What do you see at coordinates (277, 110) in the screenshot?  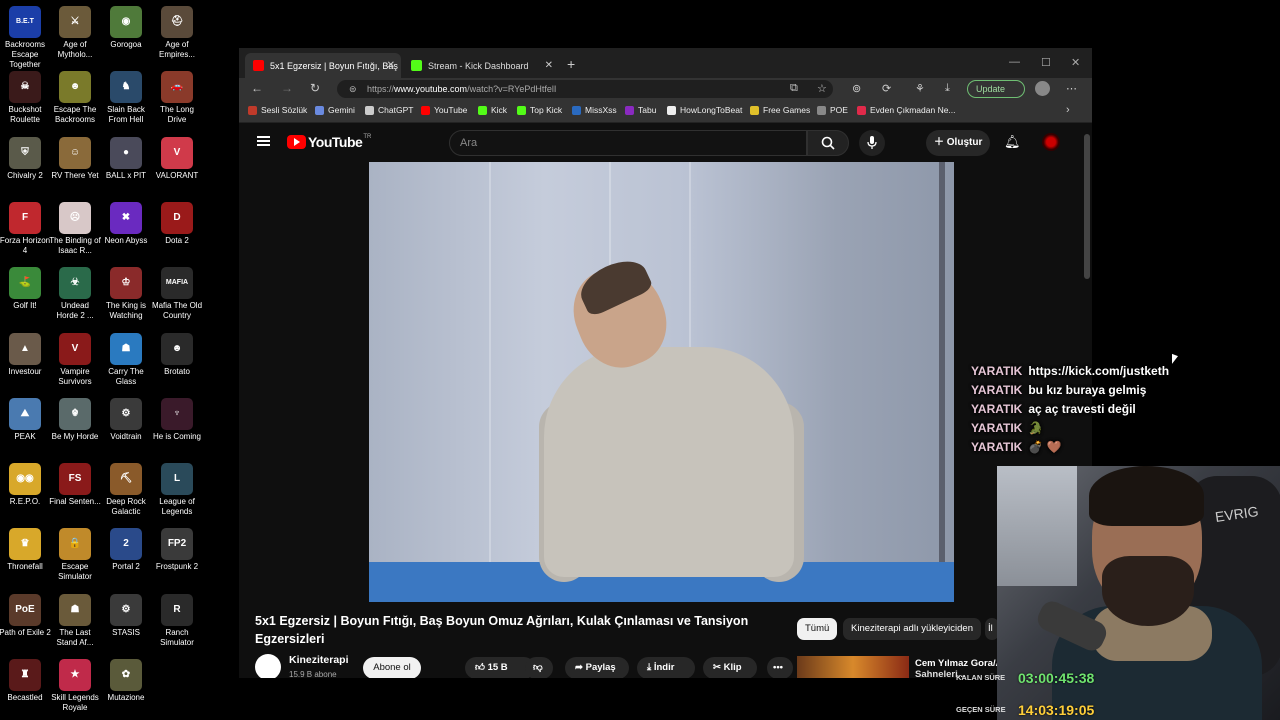 I see `bookmark-item: Sesli Sözlük` at bounding box center [277, 110].